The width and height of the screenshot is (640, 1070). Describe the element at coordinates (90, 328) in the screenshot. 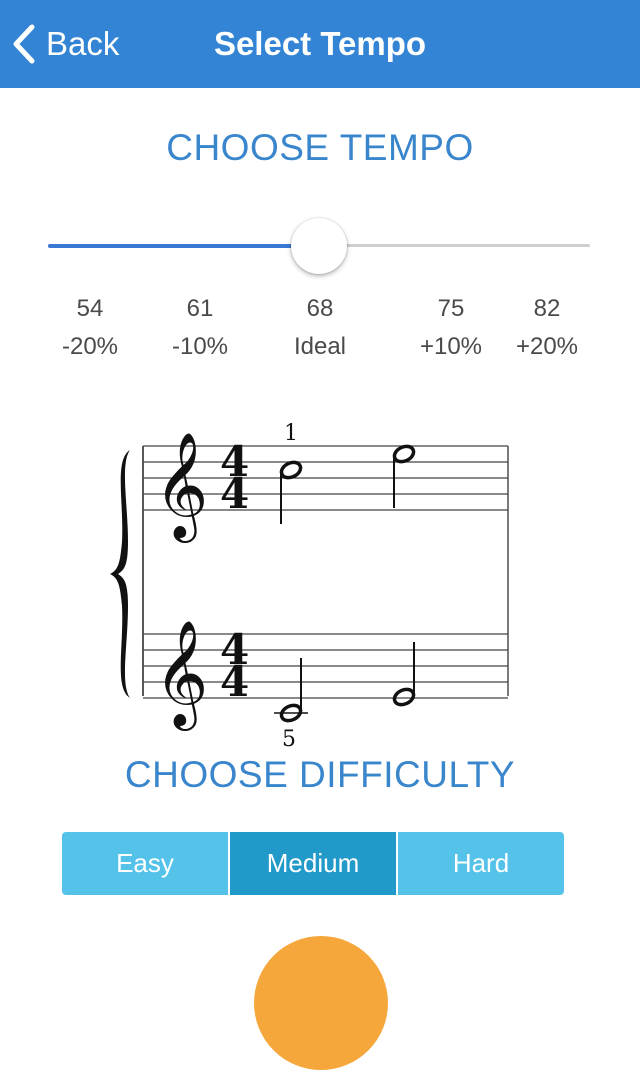

I see `tempo-mark: 54 -20%` at that location.